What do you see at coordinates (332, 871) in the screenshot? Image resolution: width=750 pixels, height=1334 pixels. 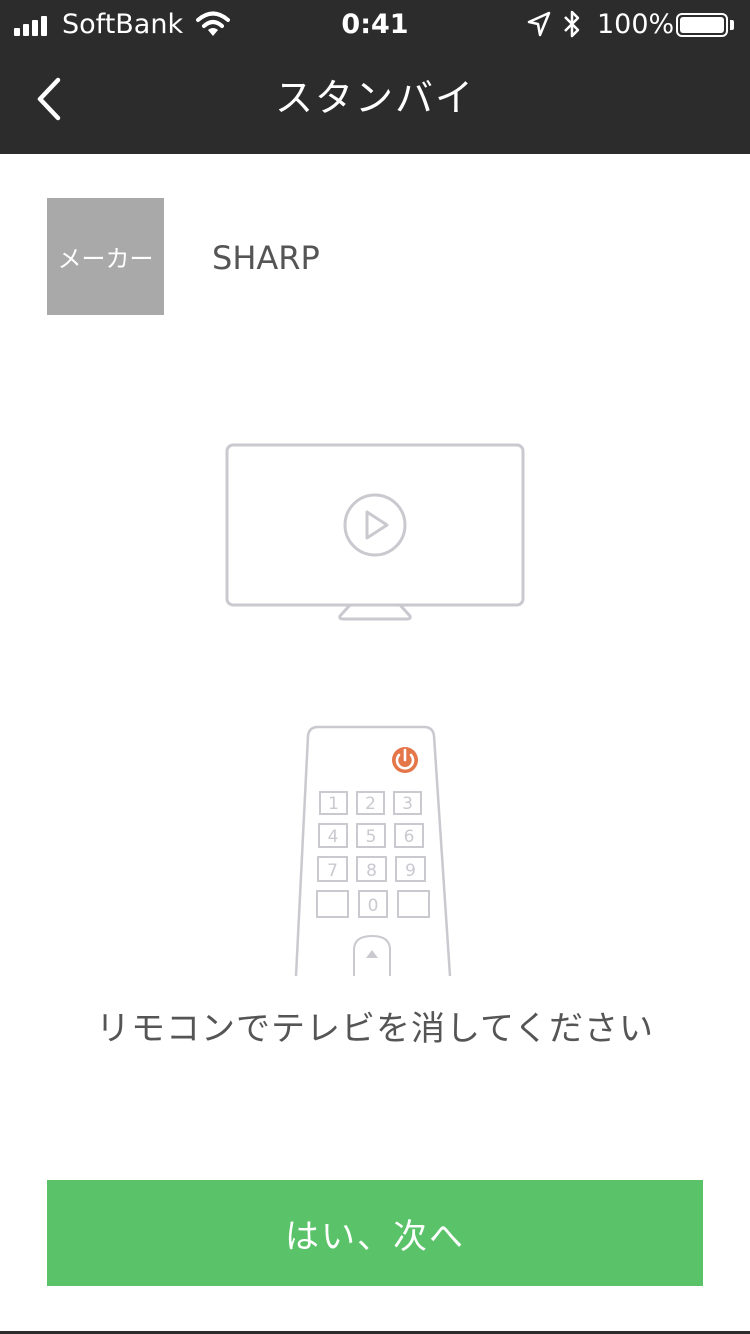 I see `remote-key-7: 7` at bounding box center [332, 871].